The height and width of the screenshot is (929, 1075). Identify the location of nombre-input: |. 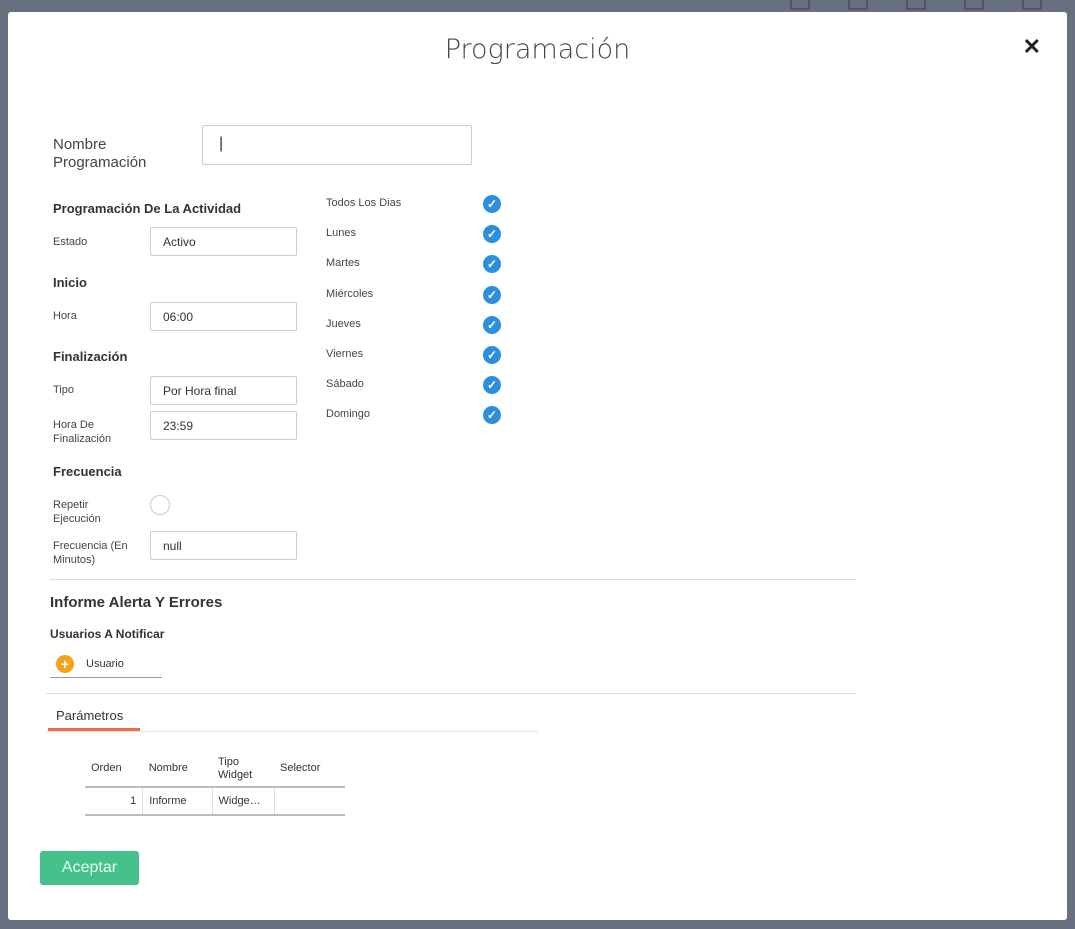
(337, 145).